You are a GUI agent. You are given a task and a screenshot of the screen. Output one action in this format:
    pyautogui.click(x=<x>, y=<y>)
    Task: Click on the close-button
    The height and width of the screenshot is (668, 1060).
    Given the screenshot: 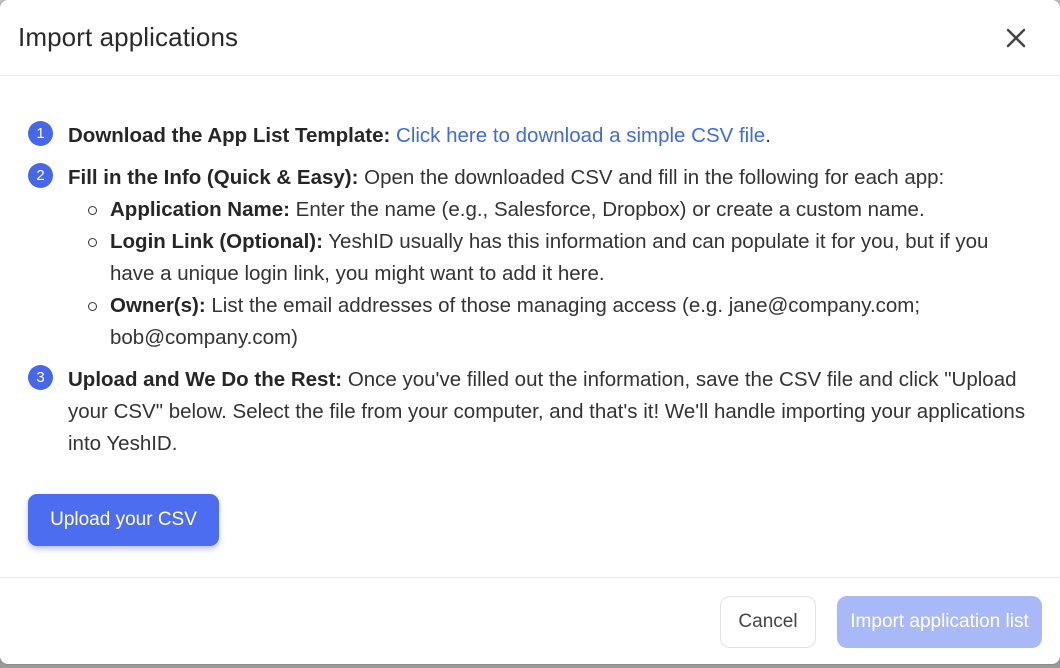 What is the action you would take?
    pyautogui.click(x=1016, y=38)
    